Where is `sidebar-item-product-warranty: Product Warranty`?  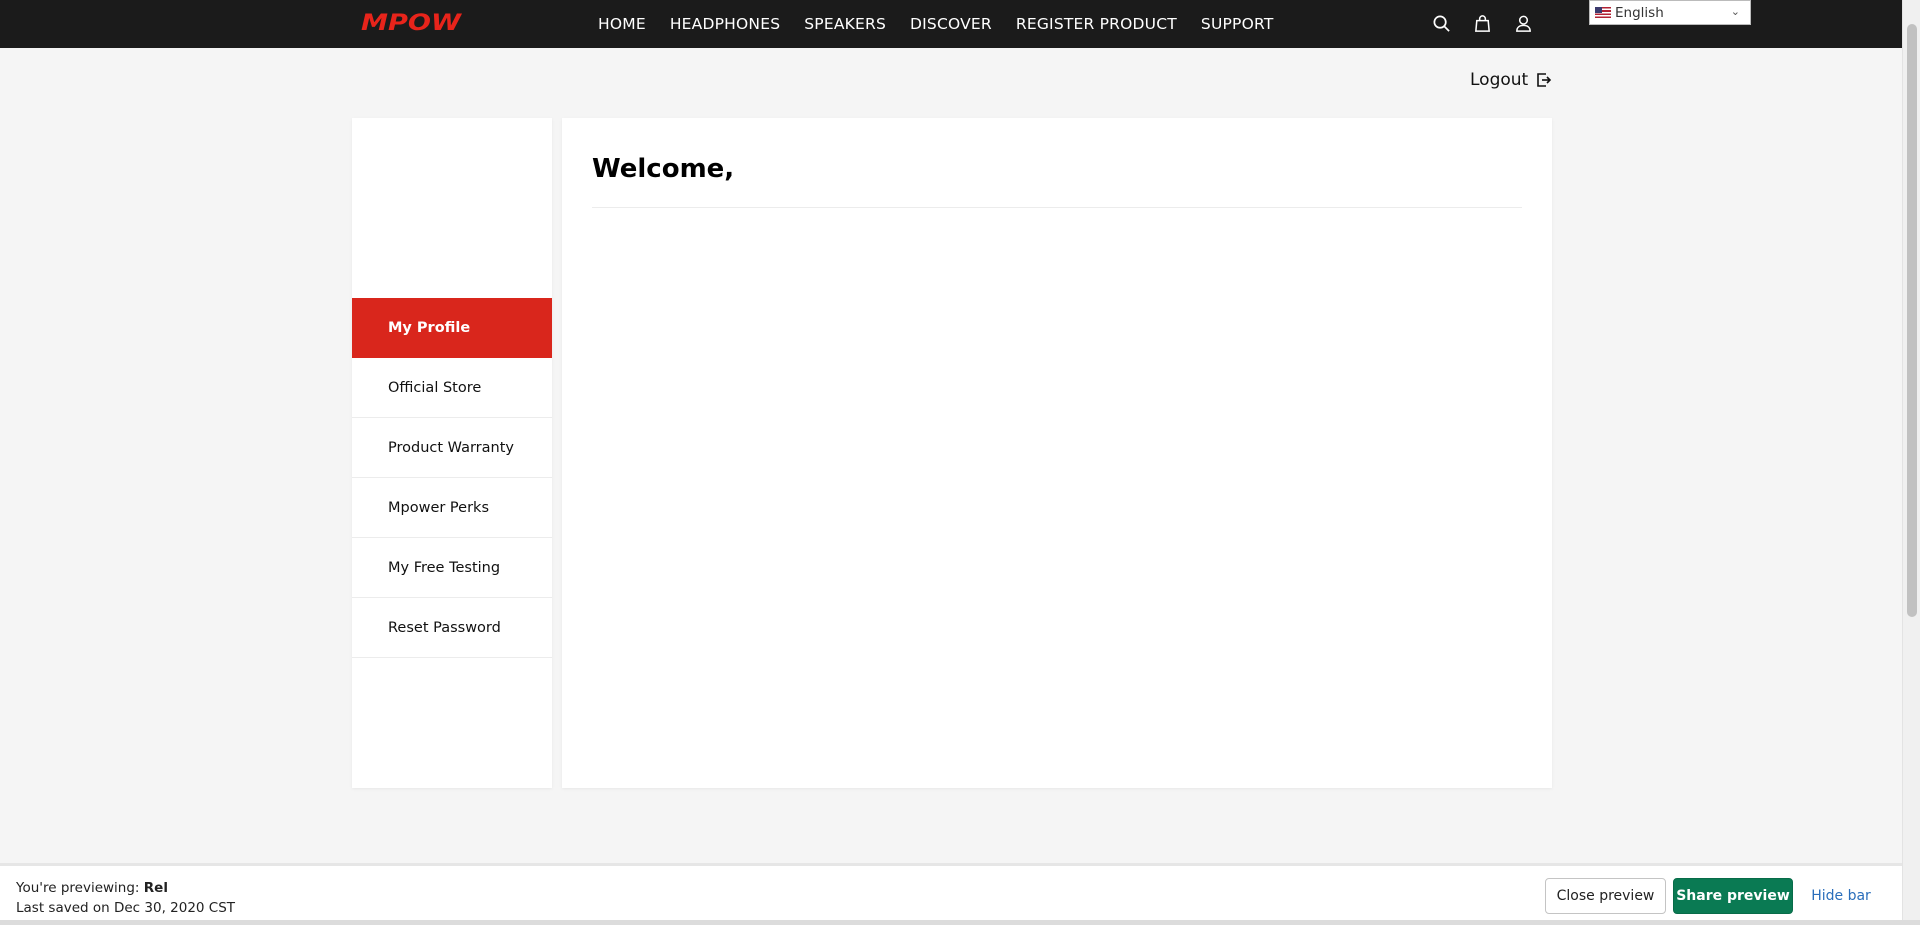 sidebar-item-product-warranty: Product Warranty is located at coordinates (452, 448).